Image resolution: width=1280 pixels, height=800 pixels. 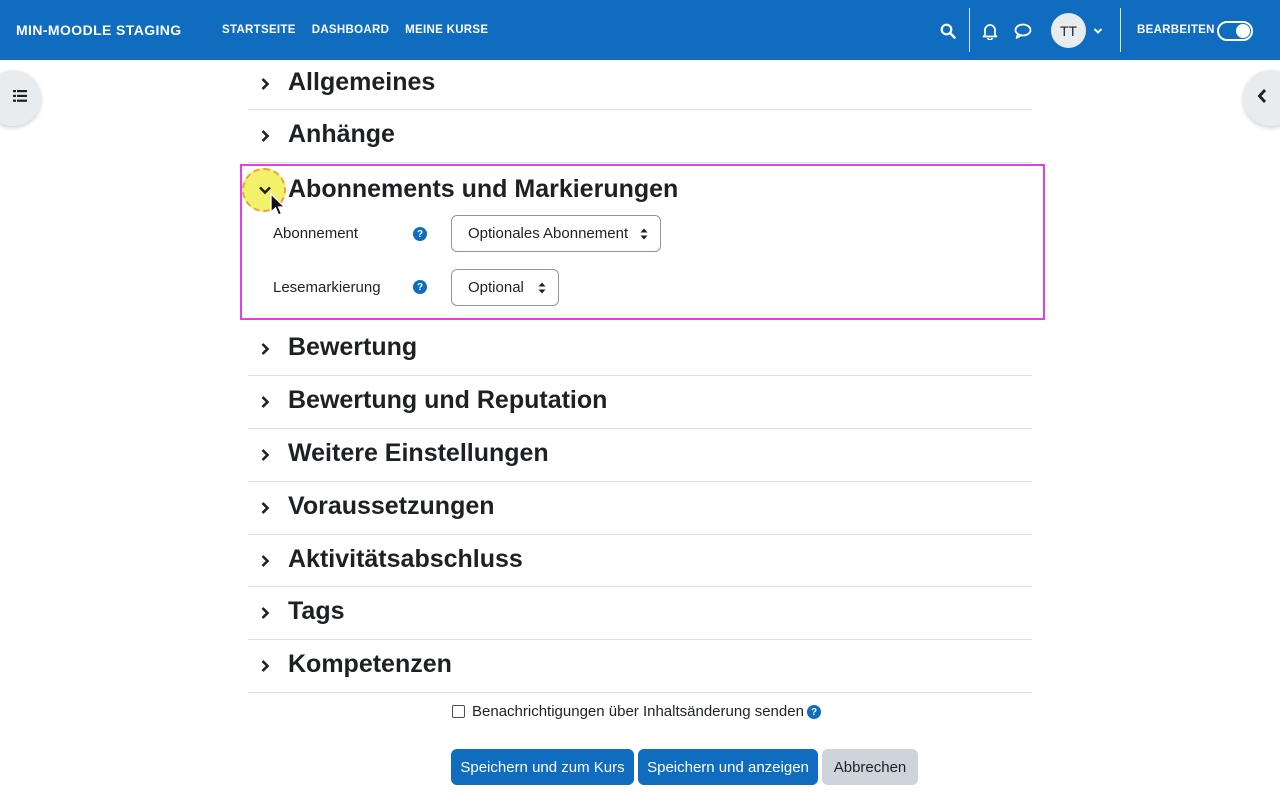 I want to click on lesemarkierung-value: Optional, so click(x=496, y=287).